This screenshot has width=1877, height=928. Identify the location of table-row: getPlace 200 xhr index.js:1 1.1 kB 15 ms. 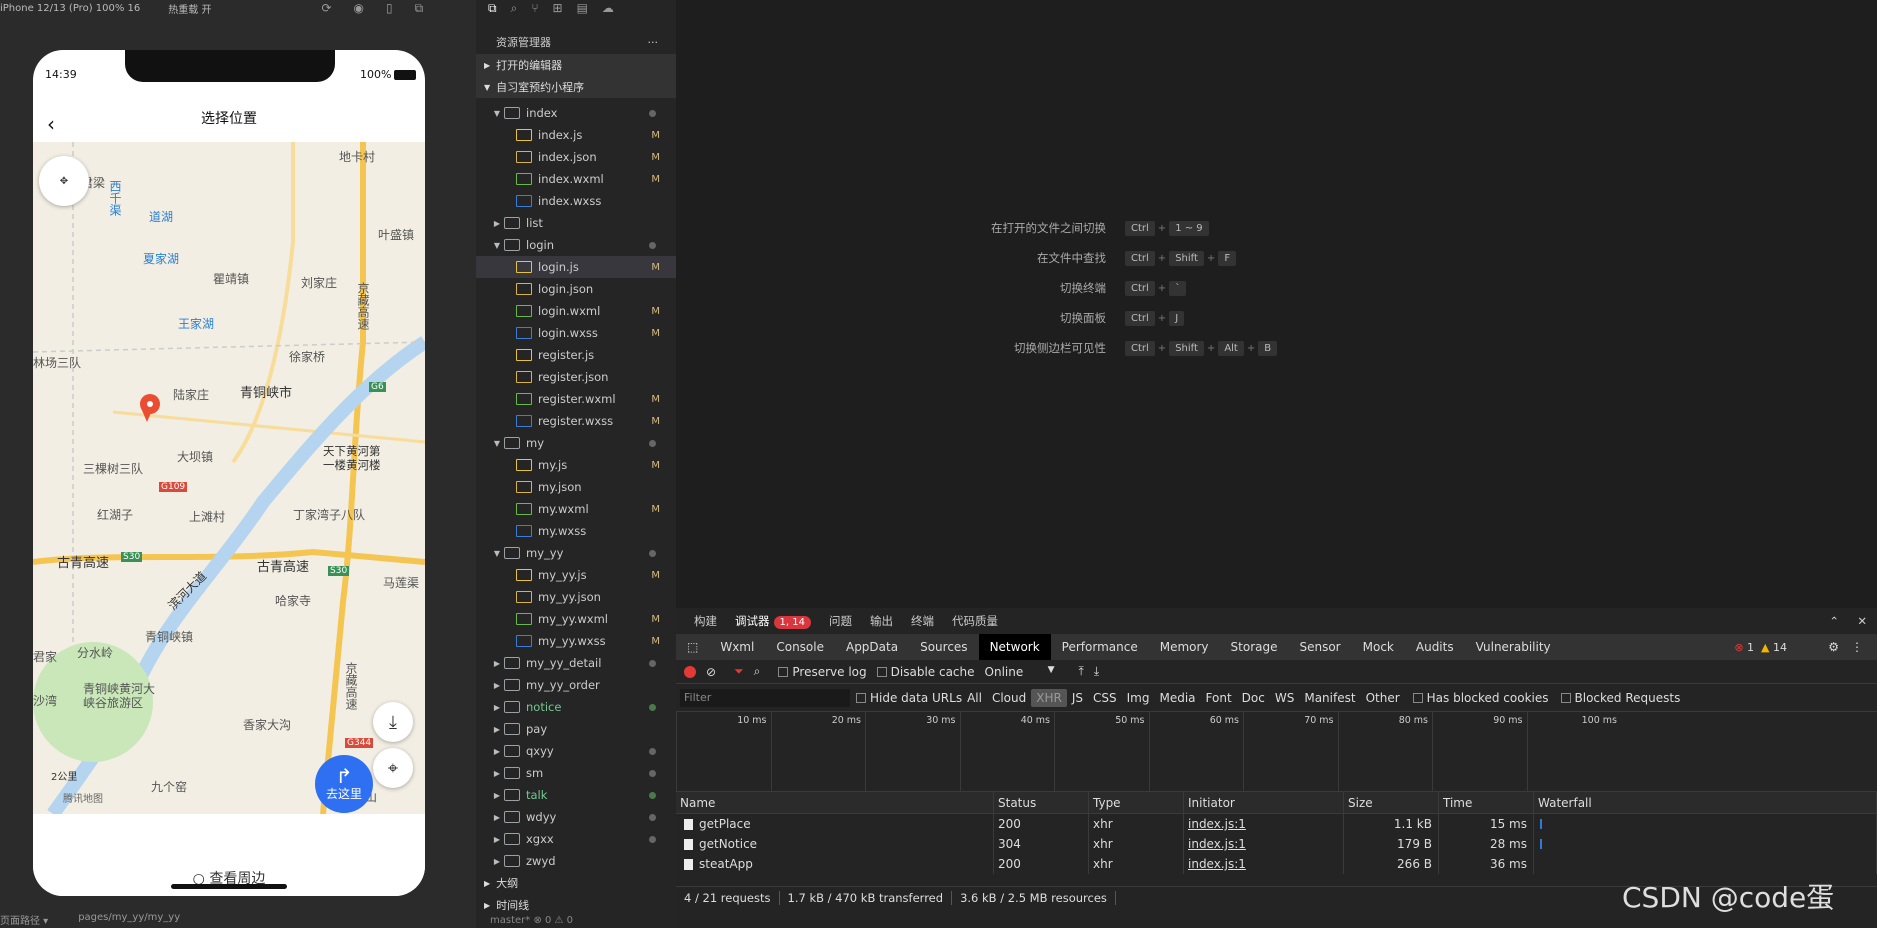
(1276, 824).